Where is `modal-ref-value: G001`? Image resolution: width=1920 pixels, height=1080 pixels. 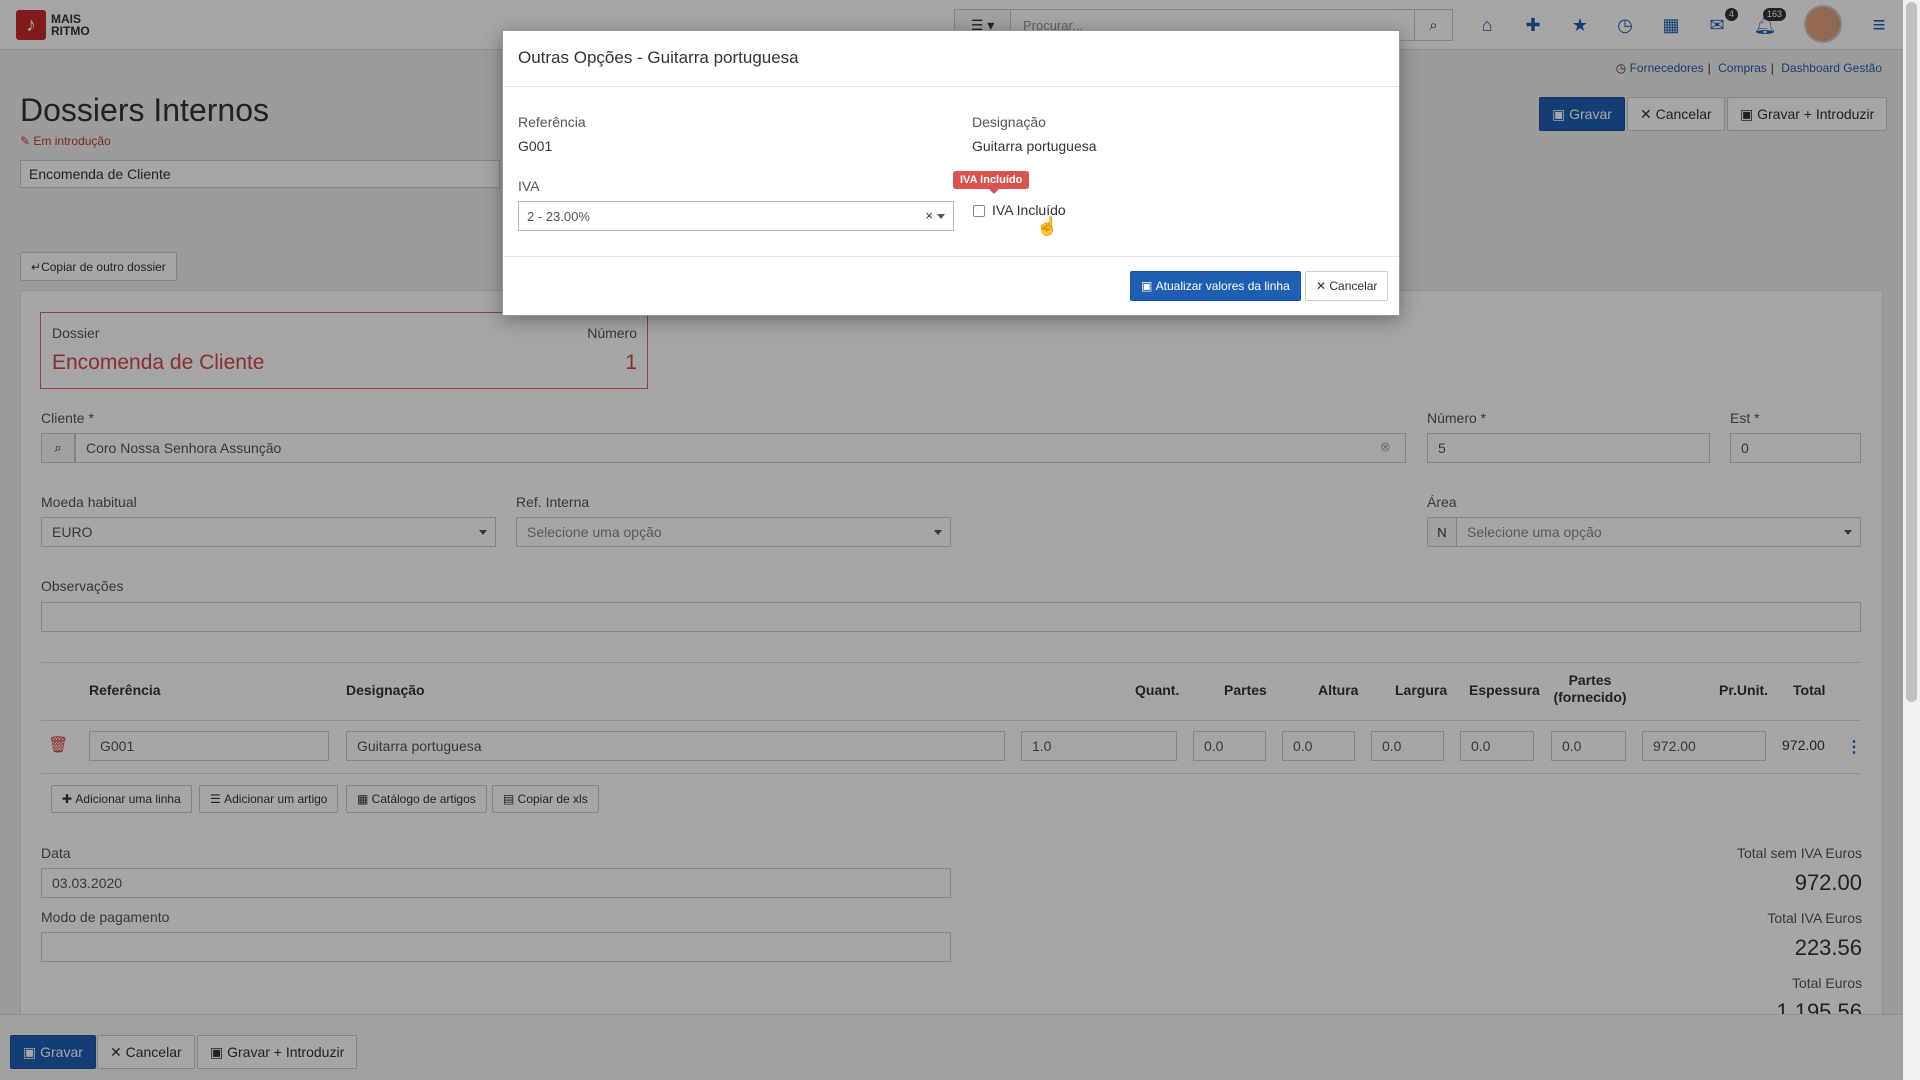 modal-ref-value: G001 is located at coordinates (535, 146).